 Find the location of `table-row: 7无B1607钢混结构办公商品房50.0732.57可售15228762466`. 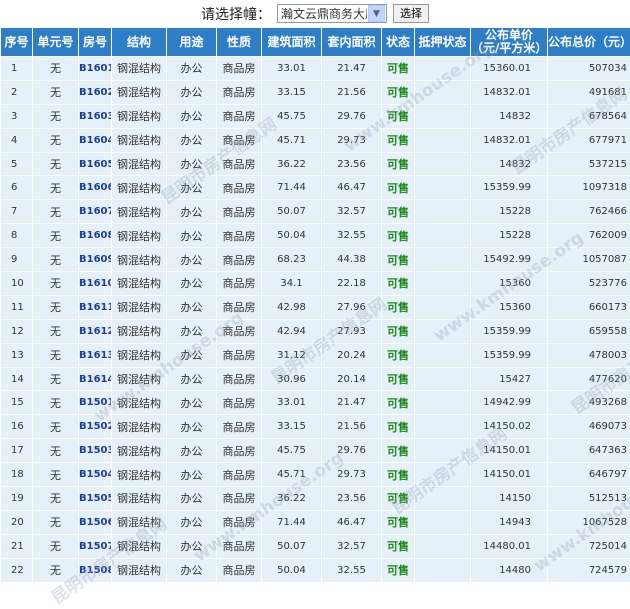

table-row: 7无B1607钢混结构办公商品房50.0732.57可售15228762466 is located at coordinates (315, 212).